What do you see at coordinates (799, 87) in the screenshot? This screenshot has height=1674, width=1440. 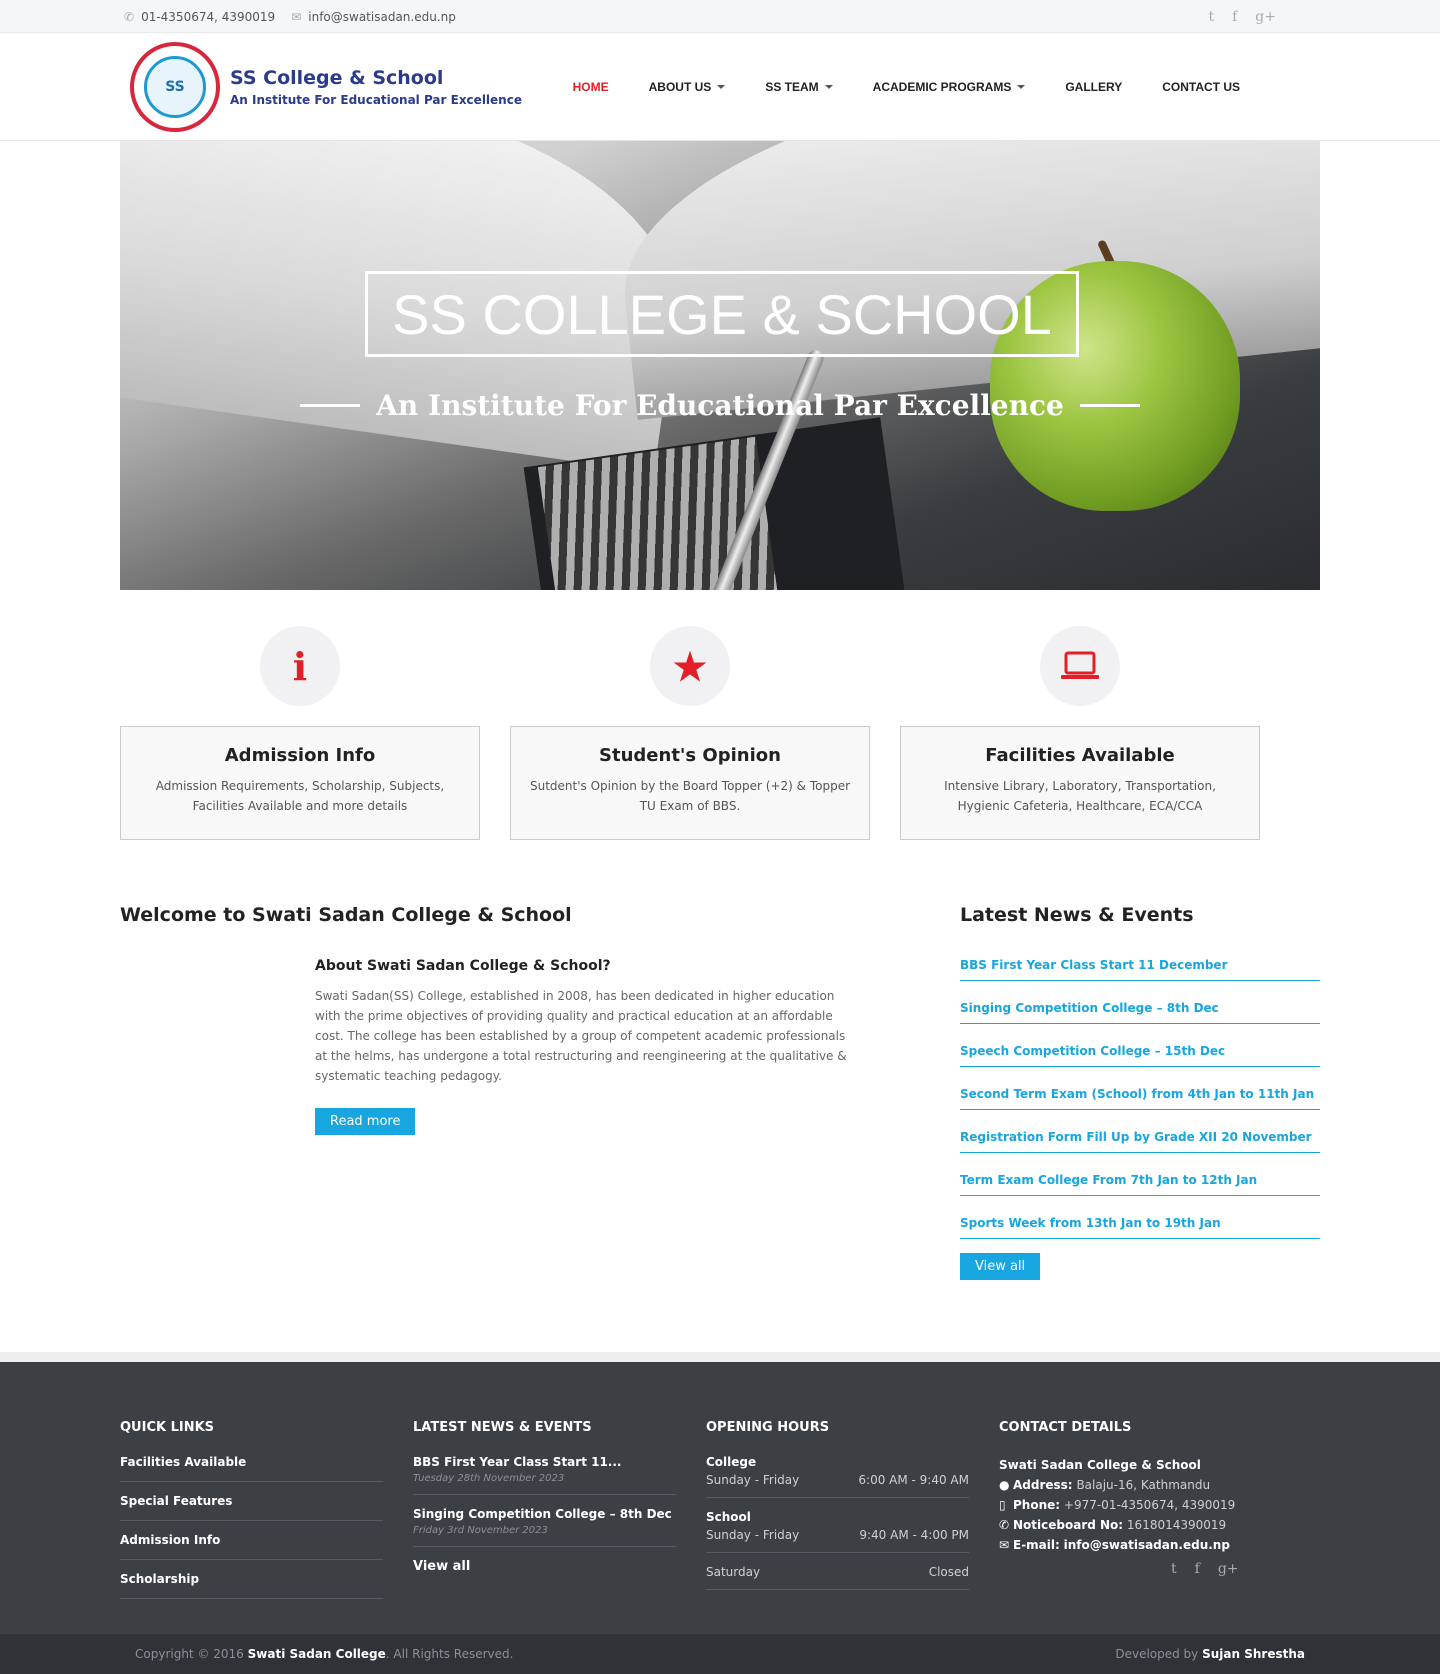 I see `nav-ss-team: SS TEAM` at bounding box center [799, 87].